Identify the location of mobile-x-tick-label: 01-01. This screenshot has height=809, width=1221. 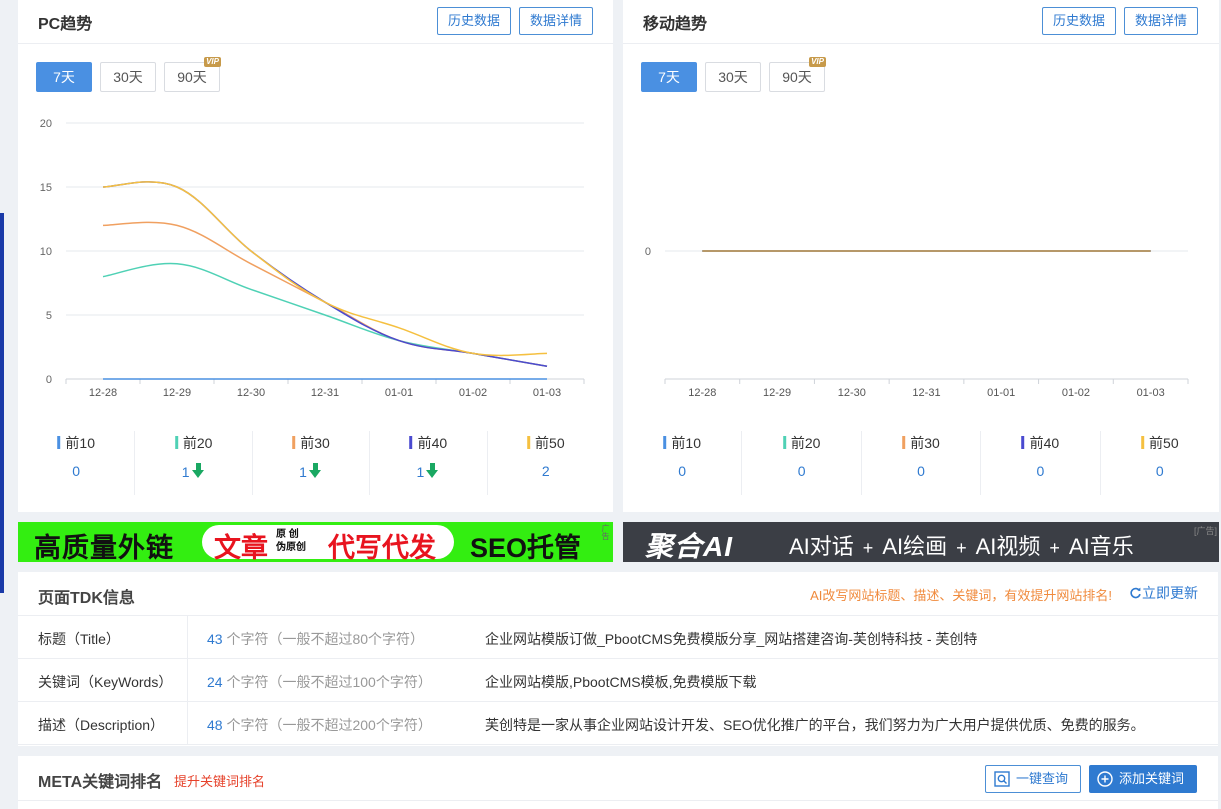
(1001, 393).